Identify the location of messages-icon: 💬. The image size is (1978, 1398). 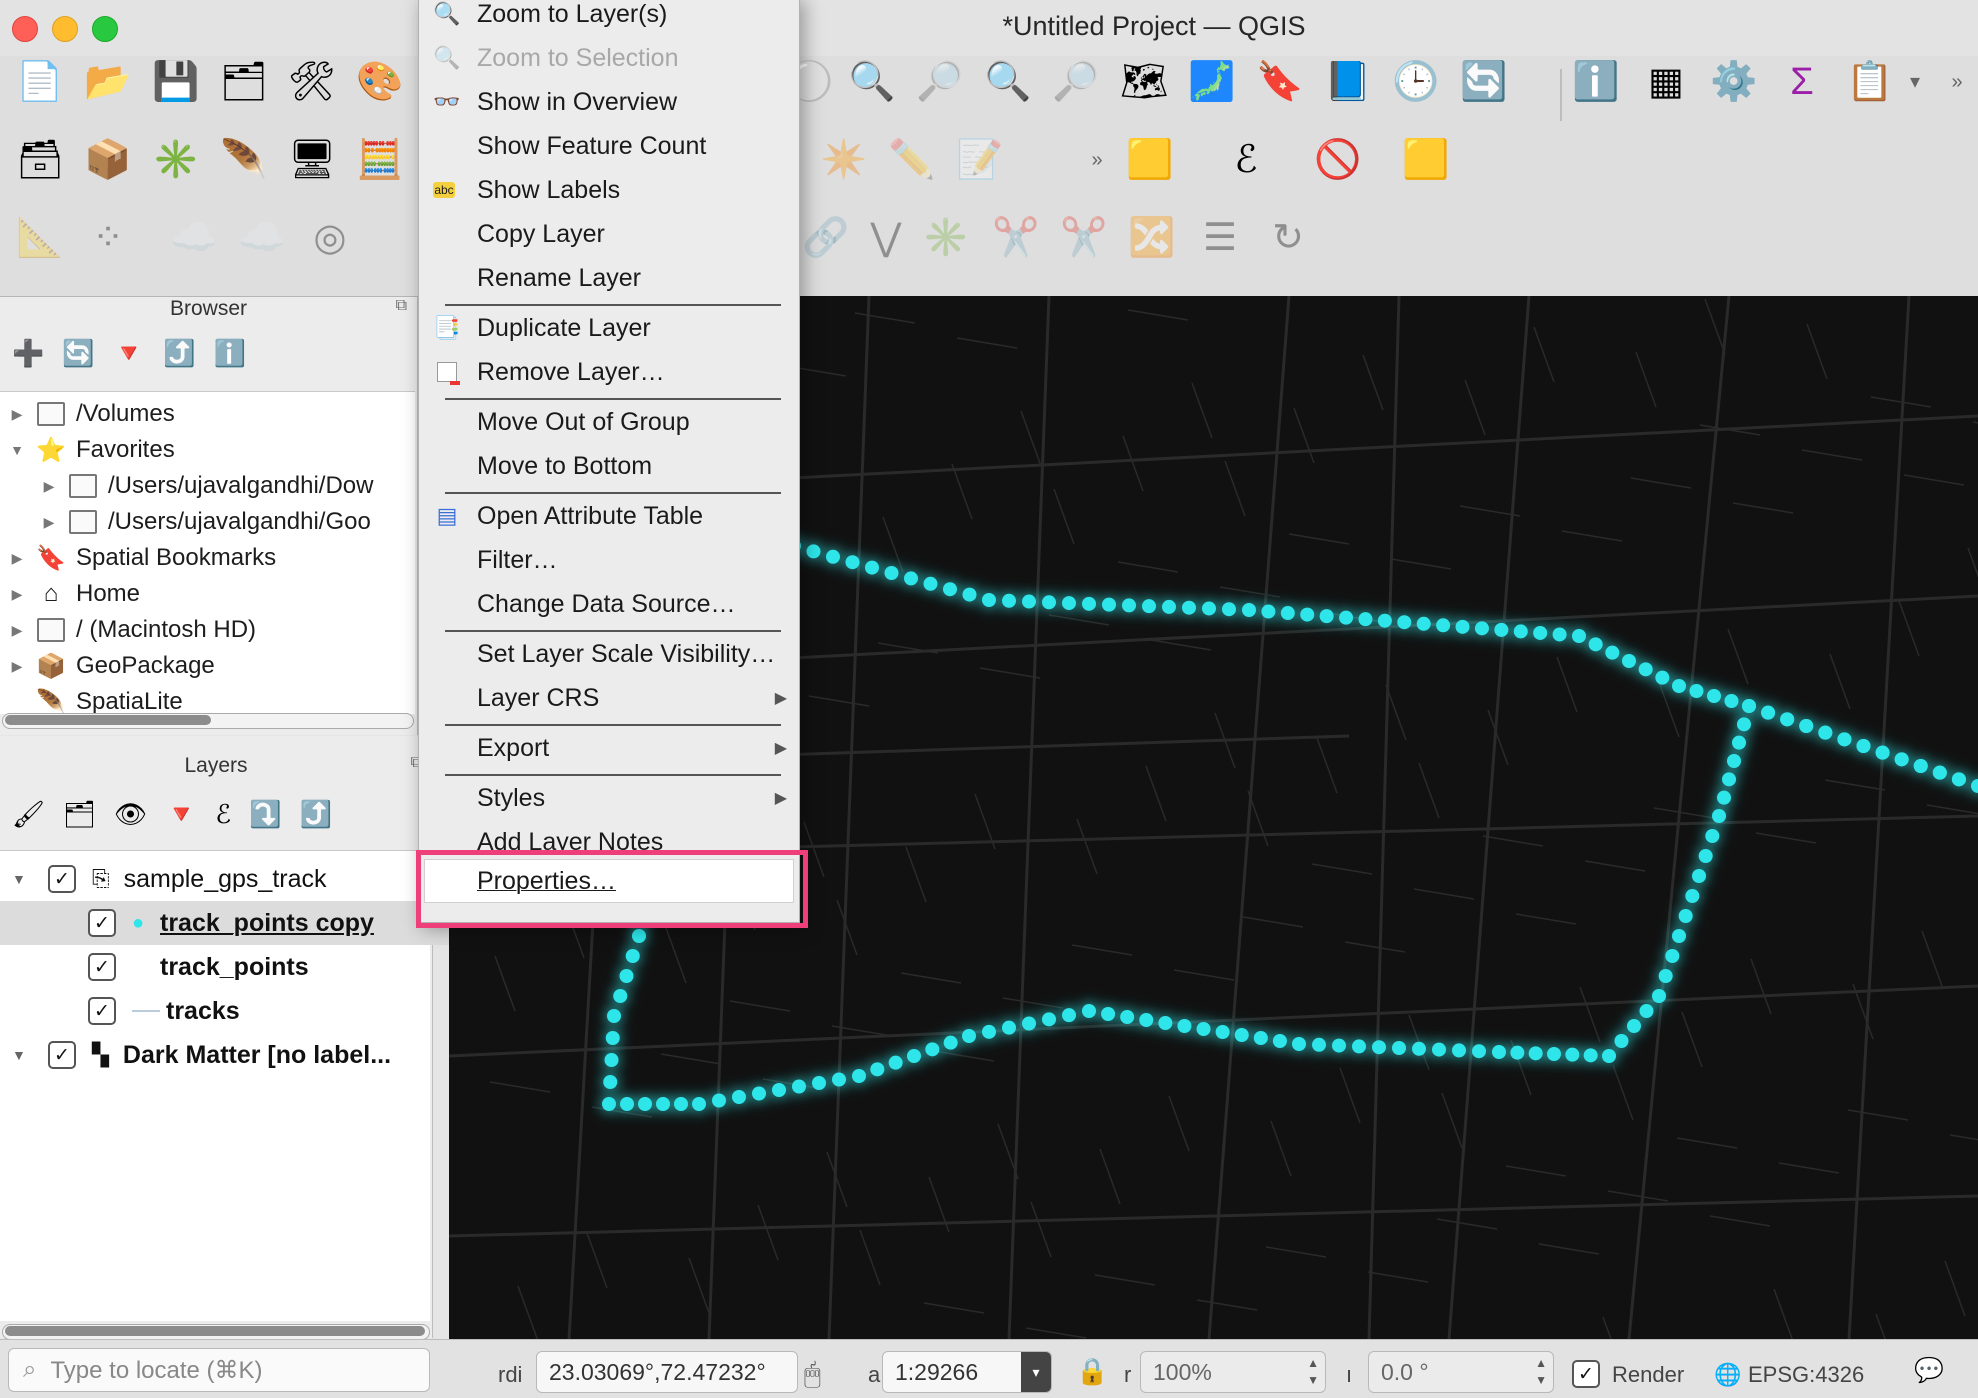
(1929, 1370).